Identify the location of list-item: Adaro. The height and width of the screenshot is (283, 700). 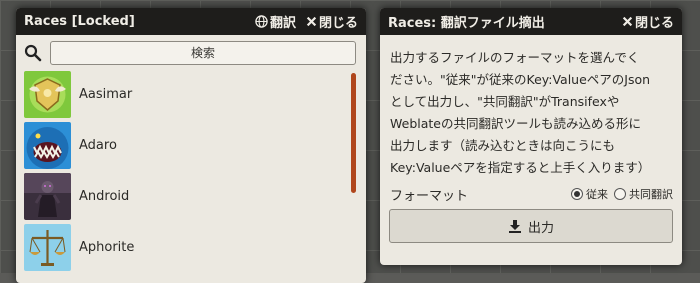
(191, 145).